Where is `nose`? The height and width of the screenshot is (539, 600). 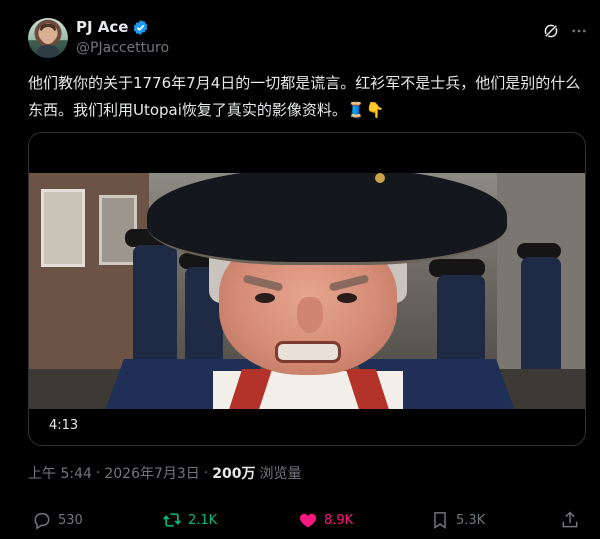
nose is located at coordinates (310, 315).